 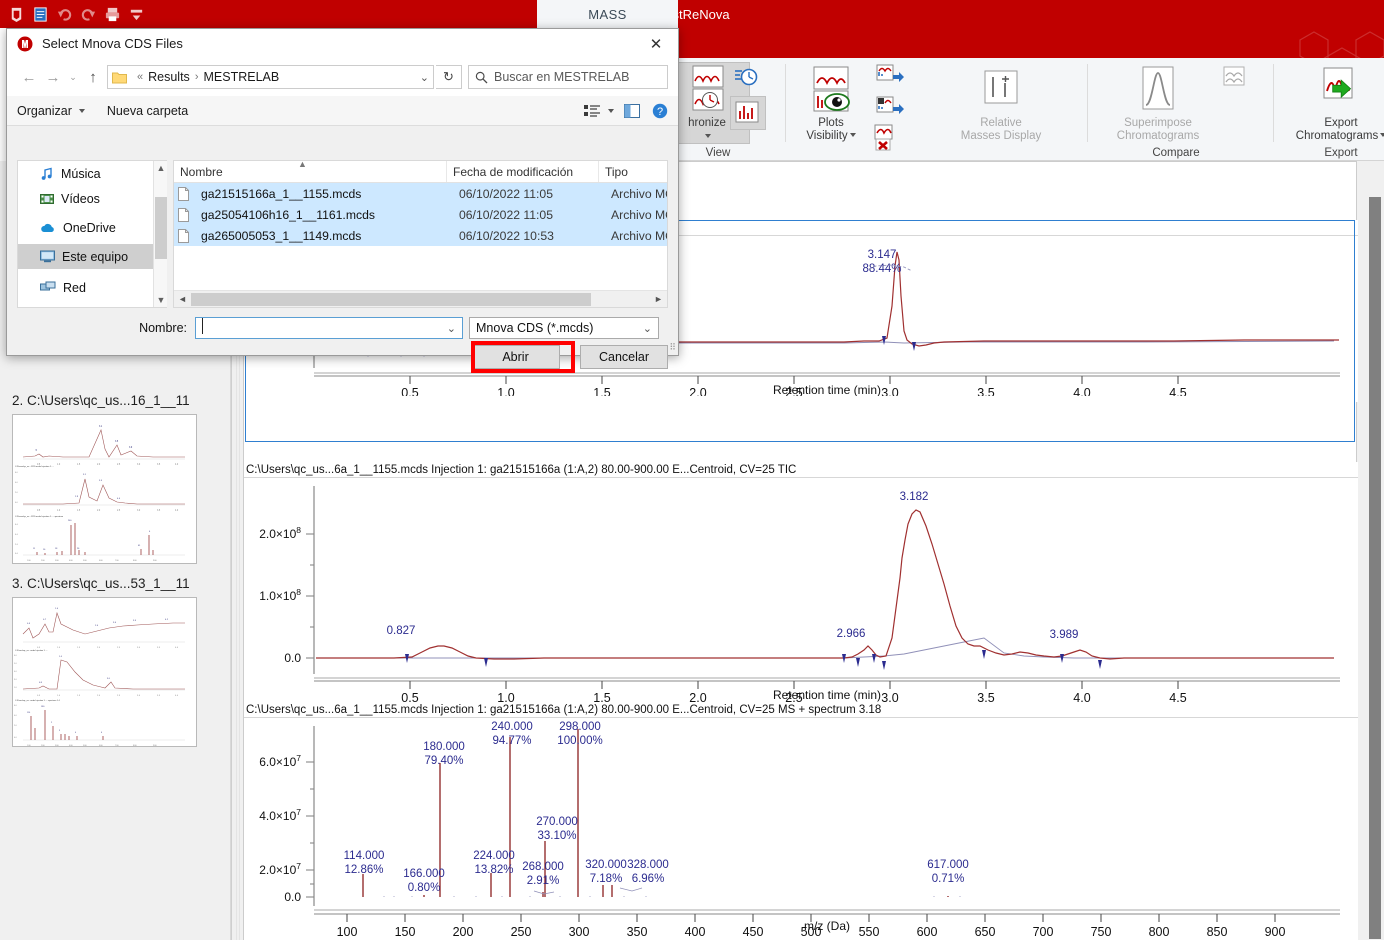 I want to click on recent-locations-button: ⌄, so click(x=73, y=77).